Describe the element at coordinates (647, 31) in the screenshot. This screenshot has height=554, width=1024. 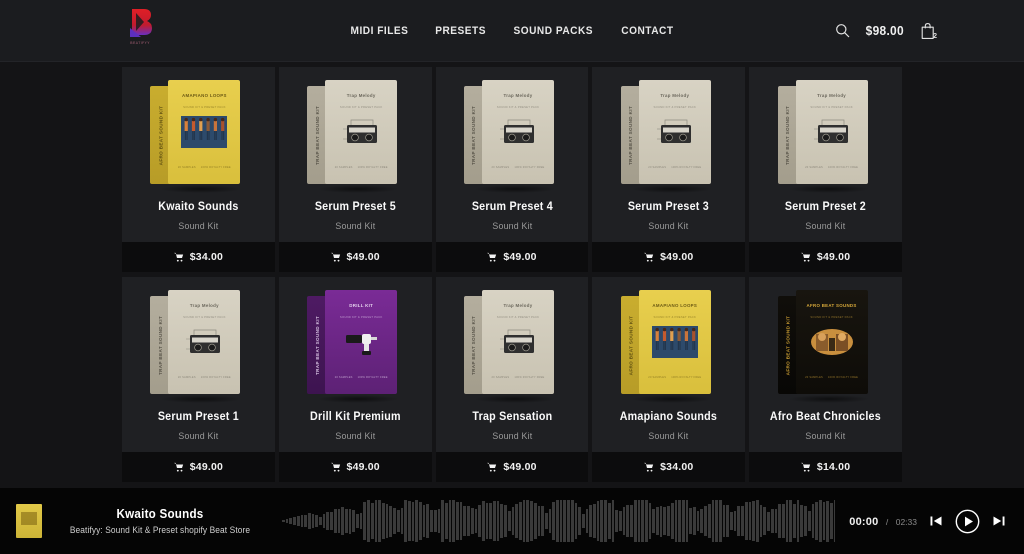
I see `nav-item-contact: CONTACT` at that location.